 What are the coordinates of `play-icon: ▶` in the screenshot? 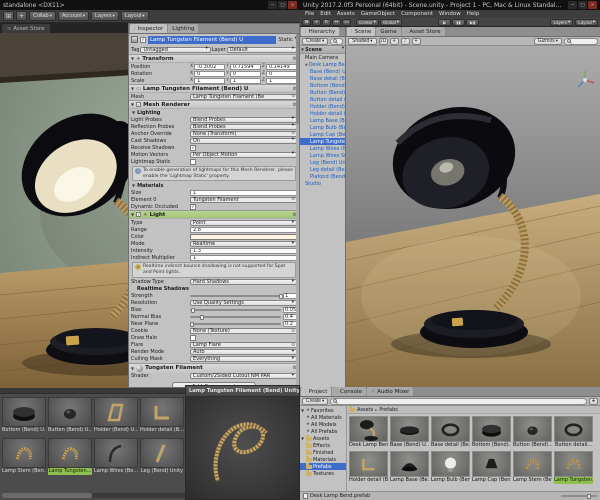 It's located at (444, 22).